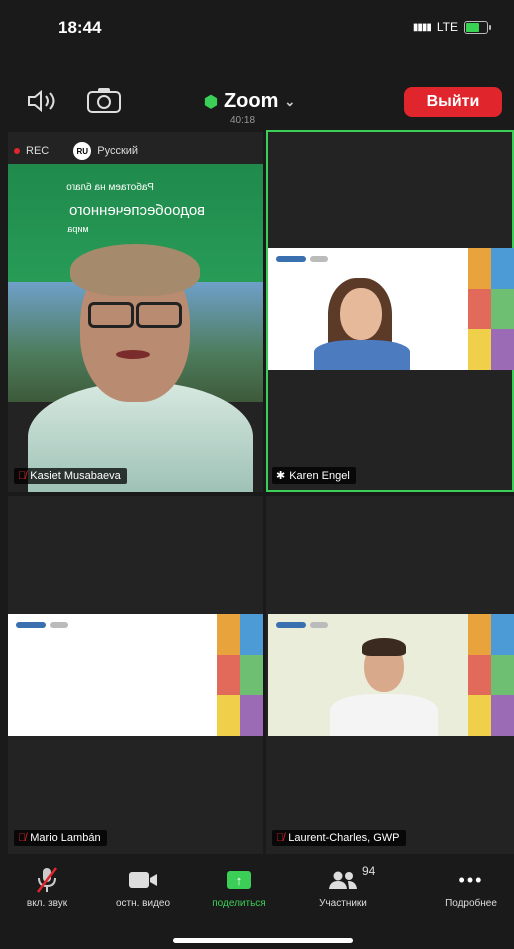 Image resolution: width=514 pixels, height=949 pixels. What do you see at coordinates (422, 27) in the screenshot?
I see `signal-icon: ▮▮▮▮` at bounding box center [422, 27].